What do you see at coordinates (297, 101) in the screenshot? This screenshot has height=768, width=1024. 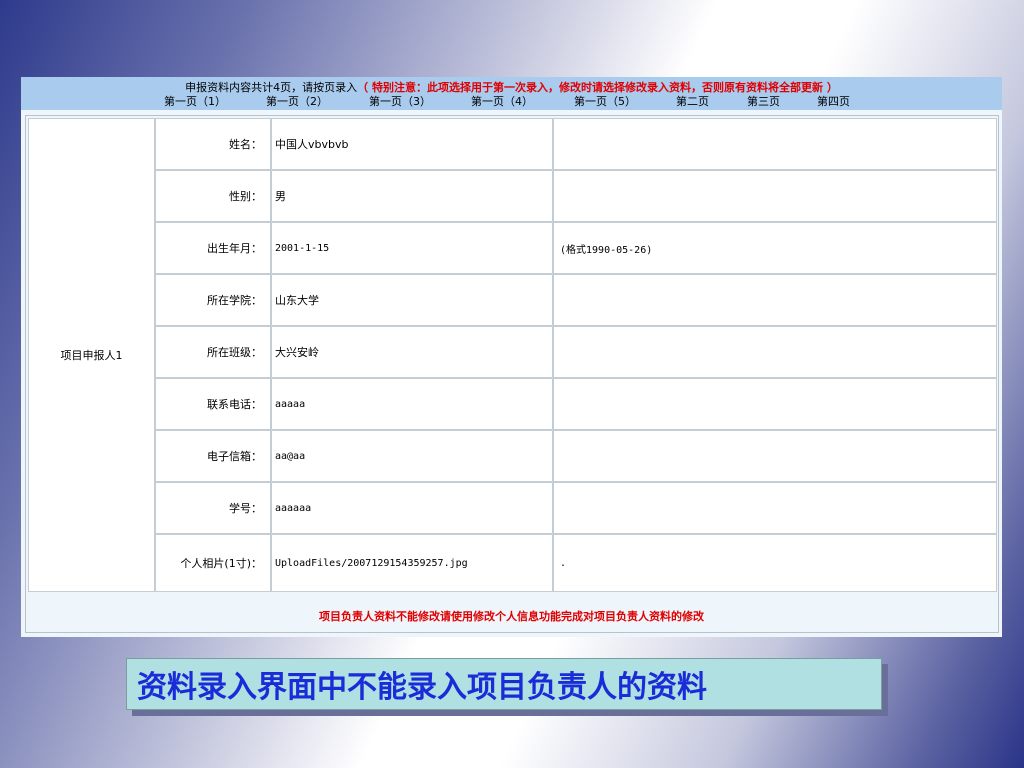 I see `page-link-1-2: 第一页（2）` at bounding box center [297, 101].